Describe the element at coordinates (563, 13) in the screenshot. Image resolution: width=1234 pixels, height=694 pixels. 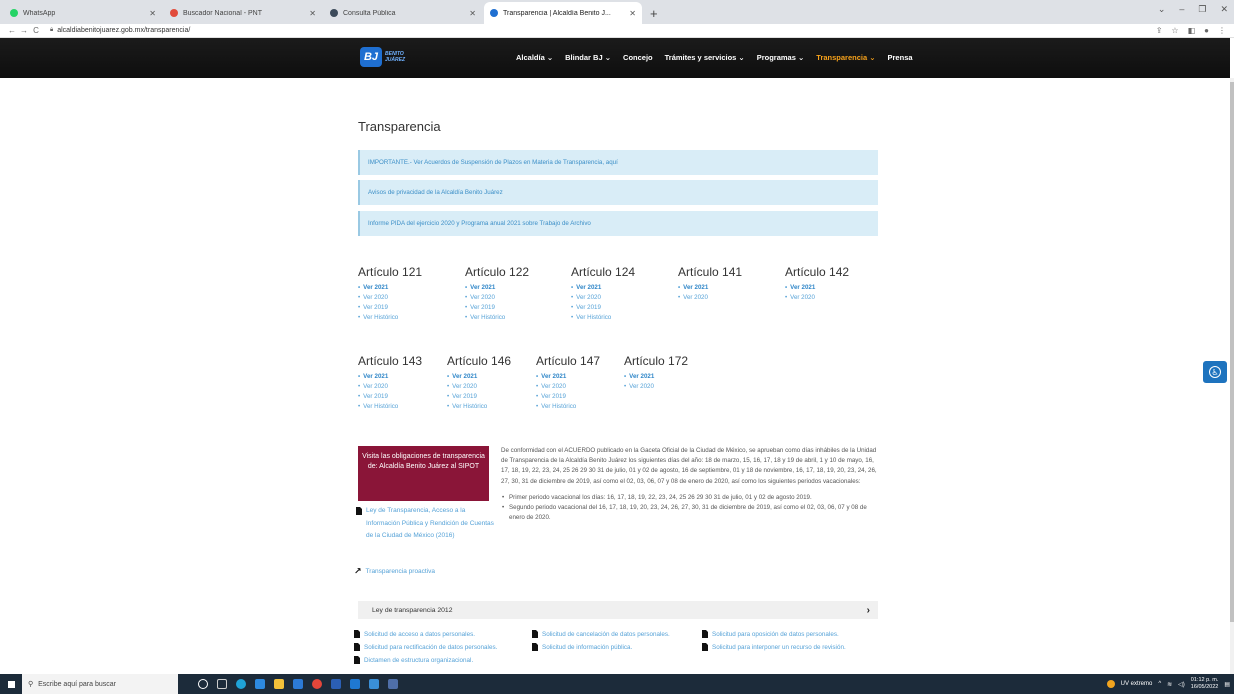
I see `tab-transparencia: Transparencia | Alcaldía Benito J... ✕` at that location.